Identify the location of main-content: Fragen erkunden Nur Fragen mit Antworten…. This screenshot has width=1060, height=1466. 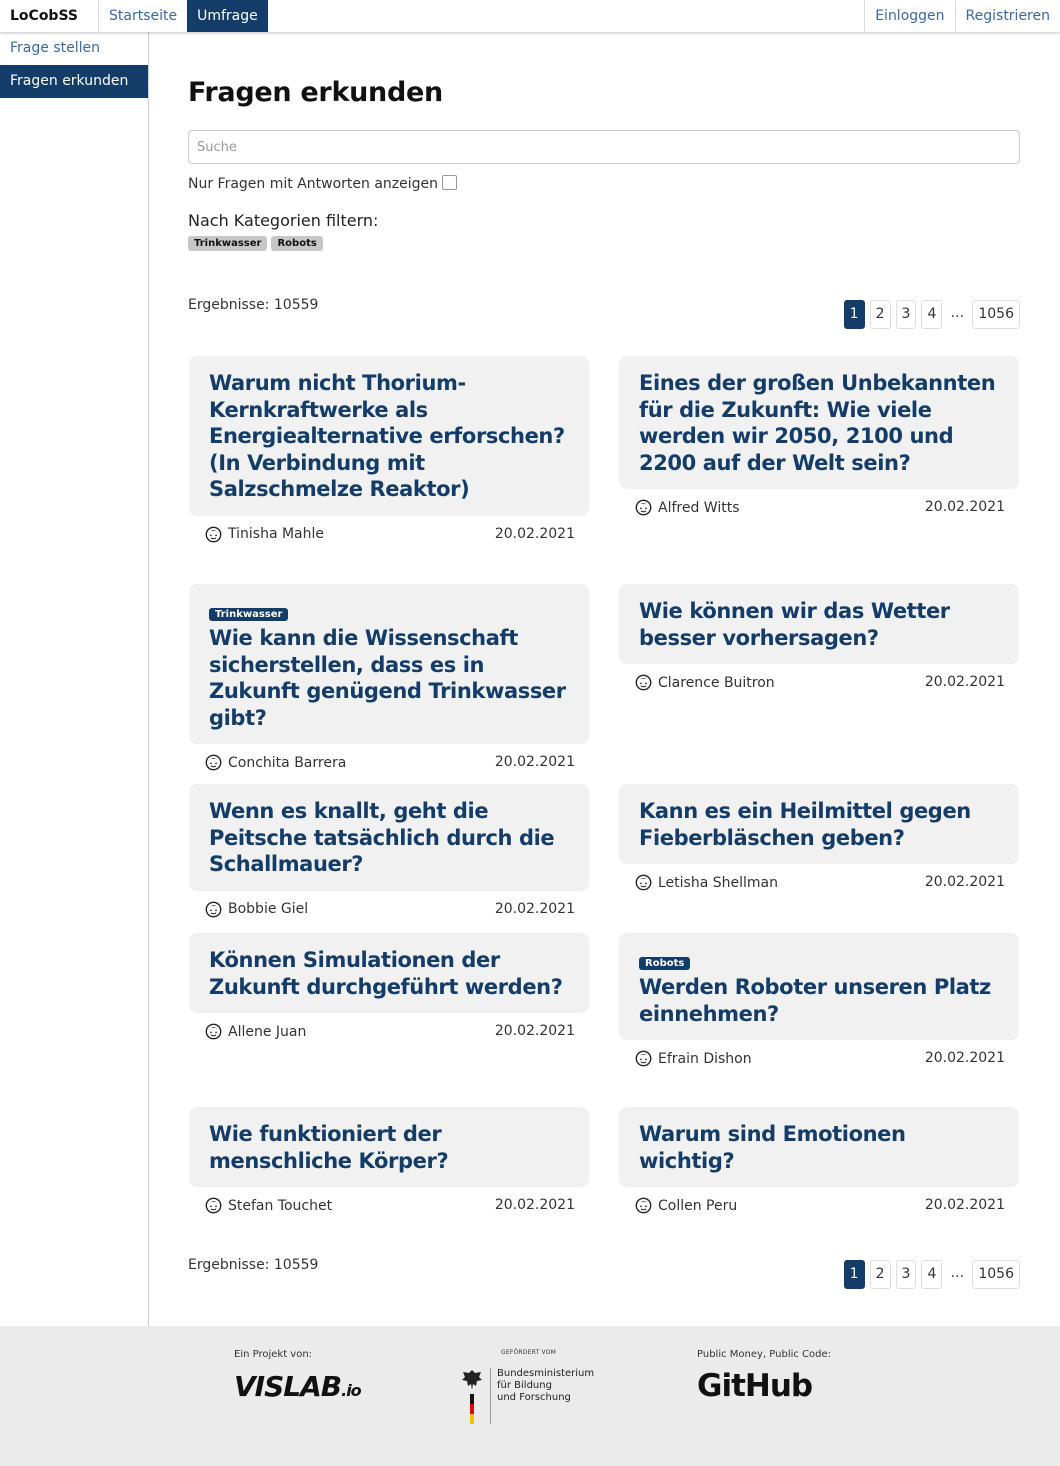
(604, 141).